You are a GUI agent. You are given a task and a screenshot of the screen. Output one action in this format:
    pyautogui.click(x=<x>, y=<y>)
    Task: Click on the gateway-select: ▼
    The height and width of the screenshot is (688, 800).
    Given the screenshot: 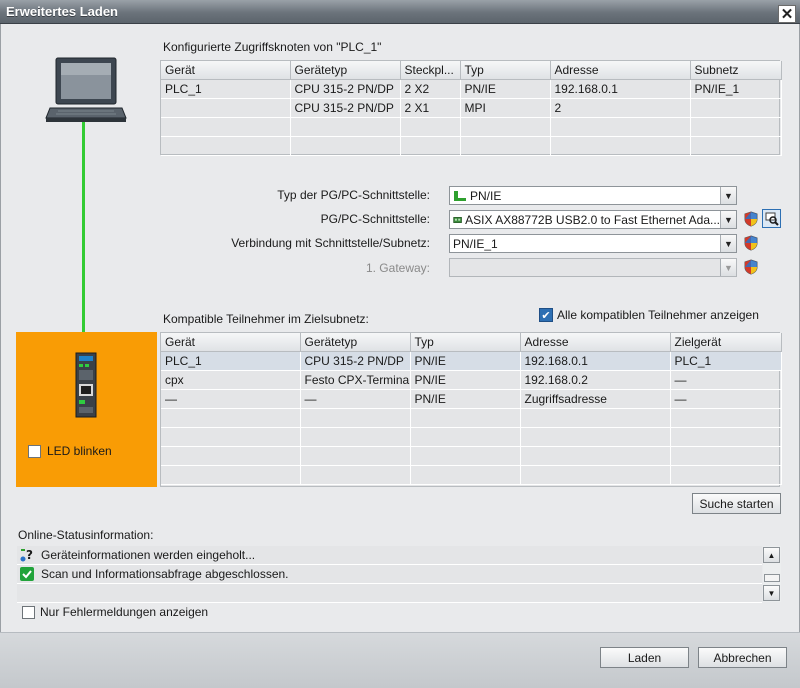 What is the action you would take?
    pyautogui.click(x=593, y=267)
    